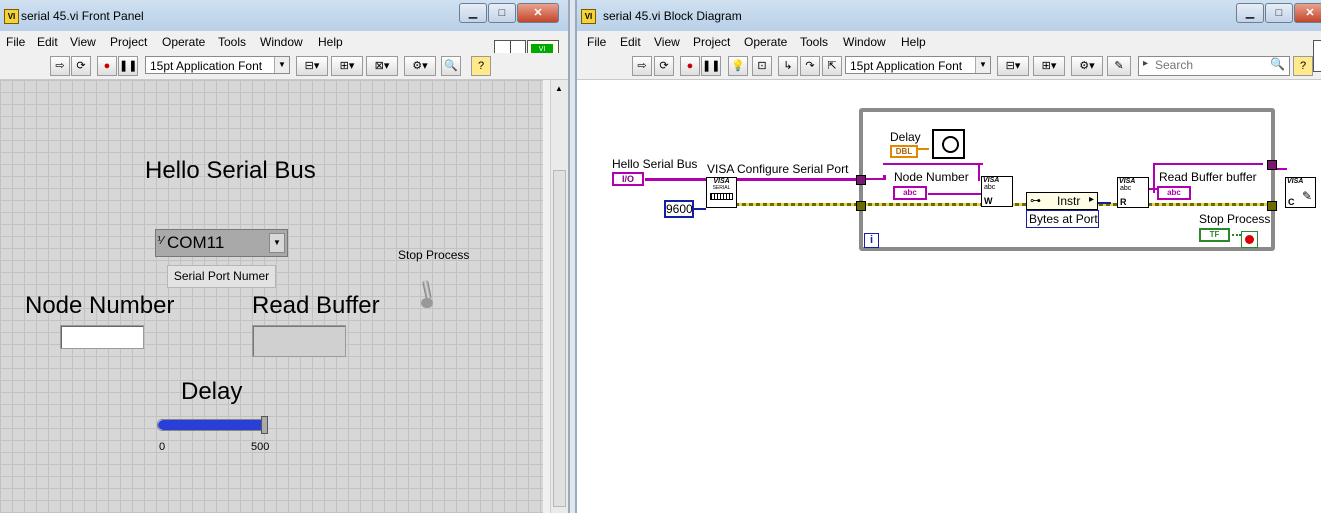 Image resolution: width=1321 pixels, height=513 pixels. I want to click on delay-slider, so click(212, 425).